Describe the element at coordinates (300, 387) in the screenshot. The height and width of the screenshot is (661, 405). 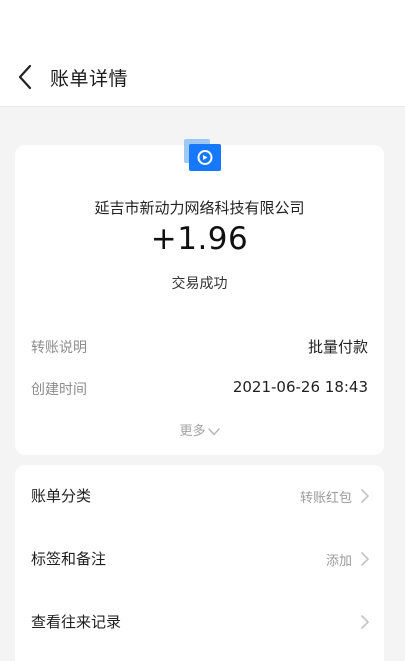
I see `detail-value: 2021-06-26 18:43` at that location.